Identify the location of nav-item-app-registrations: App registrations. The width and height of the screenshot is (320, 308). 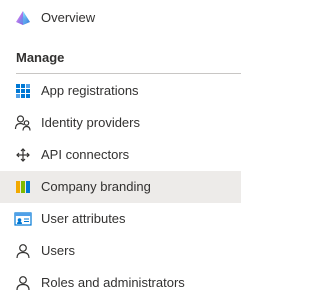
(120, 91).